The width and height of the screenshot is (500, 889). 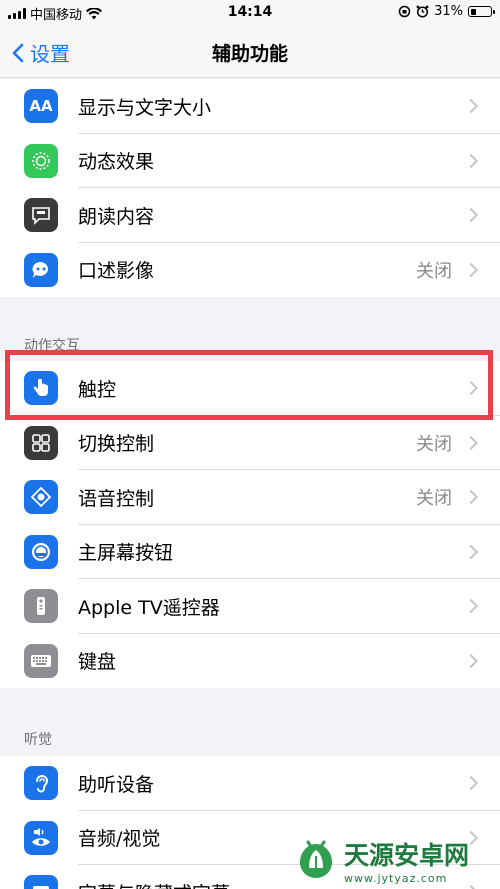 What do you see at coordinates (250, 497) in the screenshot?
I see `settings-row-voice-control: 语音控制 关闭` at bounding box center [250, 497].